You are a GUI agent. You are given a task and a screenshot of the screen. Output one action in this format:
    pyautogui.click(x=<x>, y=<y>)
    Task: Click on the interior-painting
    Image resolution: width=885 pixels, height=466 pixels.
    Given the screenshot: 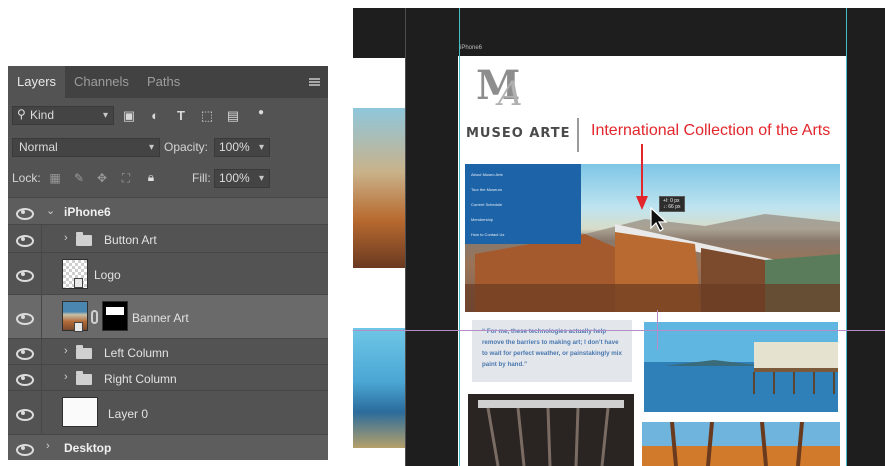 What is the action you would take?
    pyautogui.click(x=551, y=430)
    